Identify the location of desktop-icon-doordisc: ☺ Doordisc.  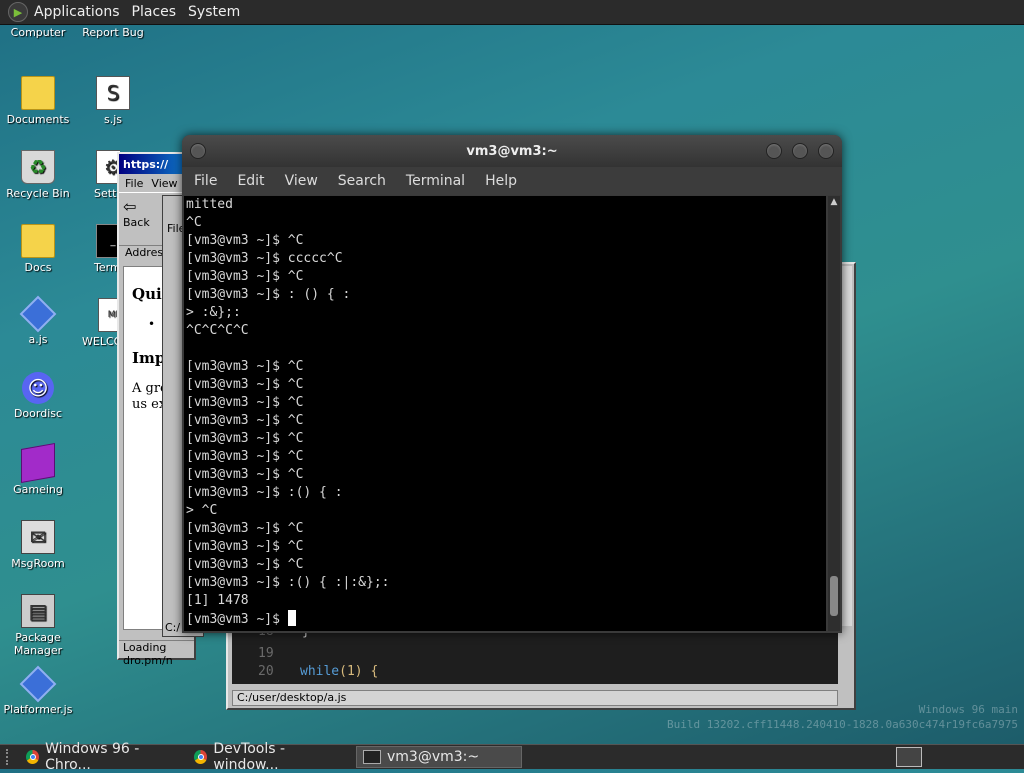
(38, 396).